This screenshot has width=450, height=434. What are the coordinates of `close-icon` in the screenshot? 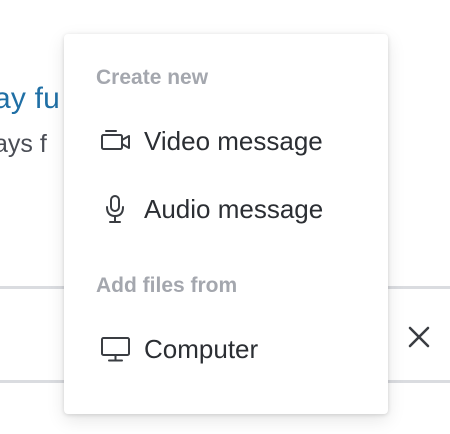 It's located at (419, 337).